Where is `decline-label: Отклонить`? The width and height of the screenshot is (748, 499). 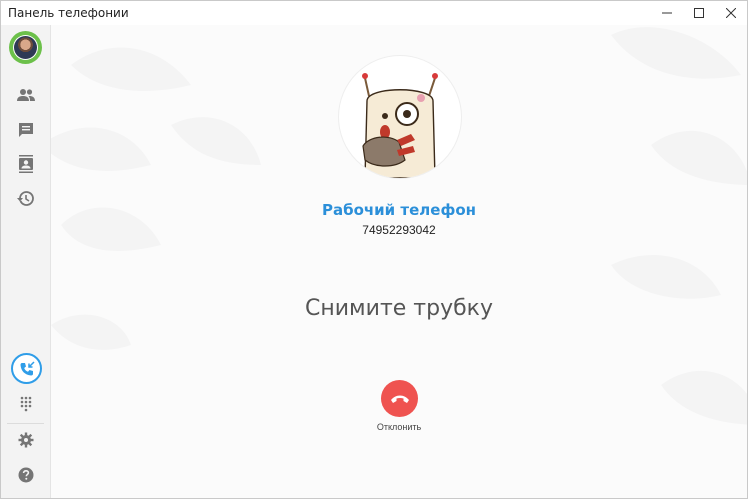
decline-label: Отклонить is located at coordinates (399, 427).